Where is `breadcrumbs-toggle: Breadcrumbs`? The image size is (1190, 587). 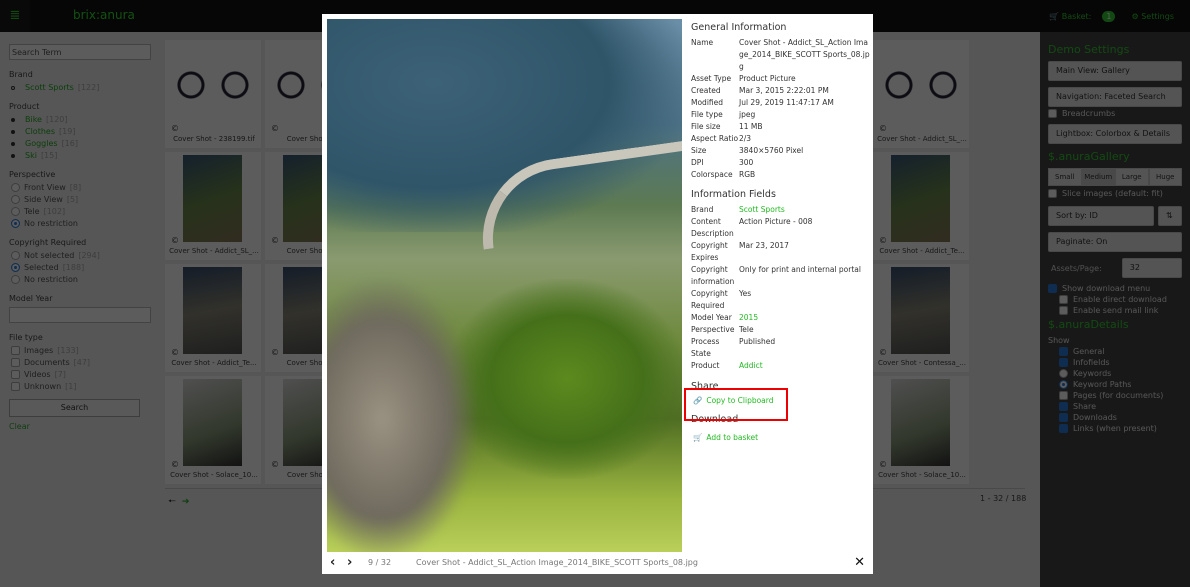
breadcrumbs-toggle: Breadcrumbs is located at coordinates (1115, 113).